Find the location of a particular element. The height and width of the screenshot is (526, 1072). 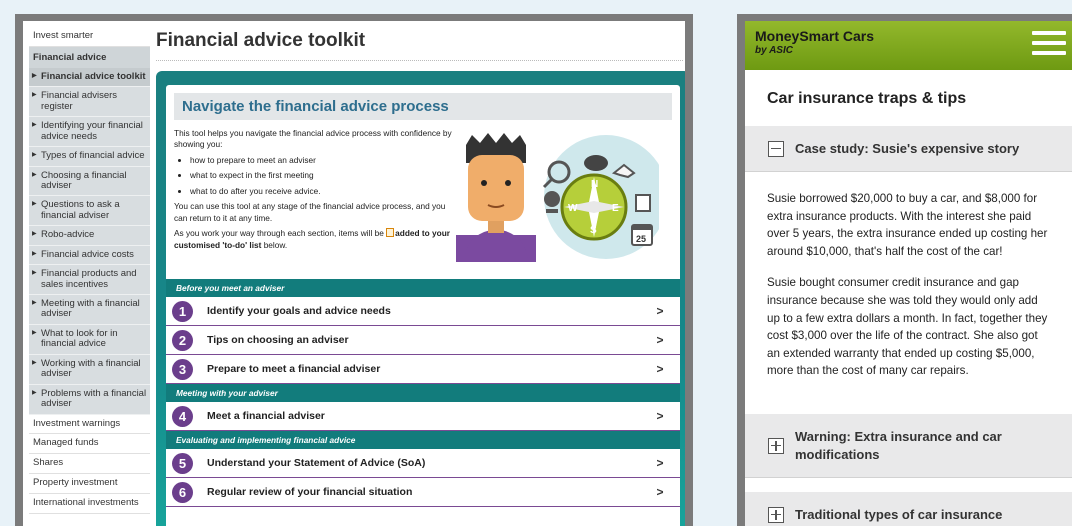

sidebar-item-financial-advice-toolkit: Financial advice toolkit is located at coordinates (89, 77).